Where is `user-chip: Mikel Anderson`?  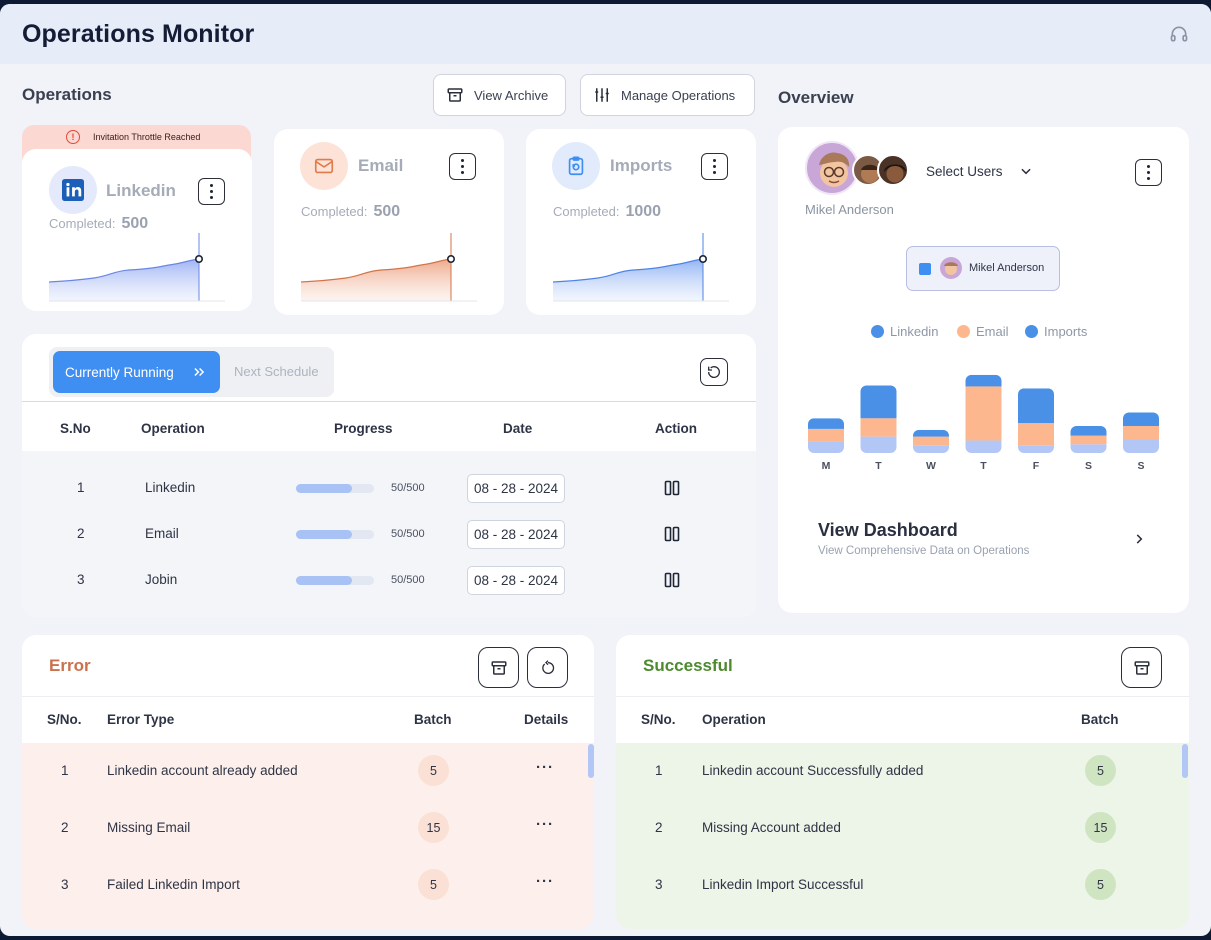 user-chip: Mikel Anderson is located at coordinates (983, 268).